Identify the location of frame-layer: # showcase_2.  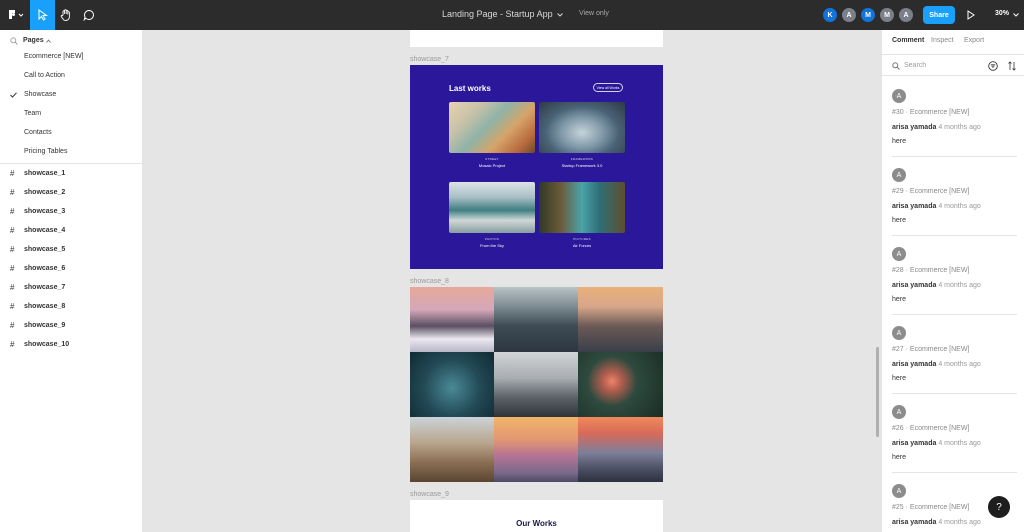
(71, 194).